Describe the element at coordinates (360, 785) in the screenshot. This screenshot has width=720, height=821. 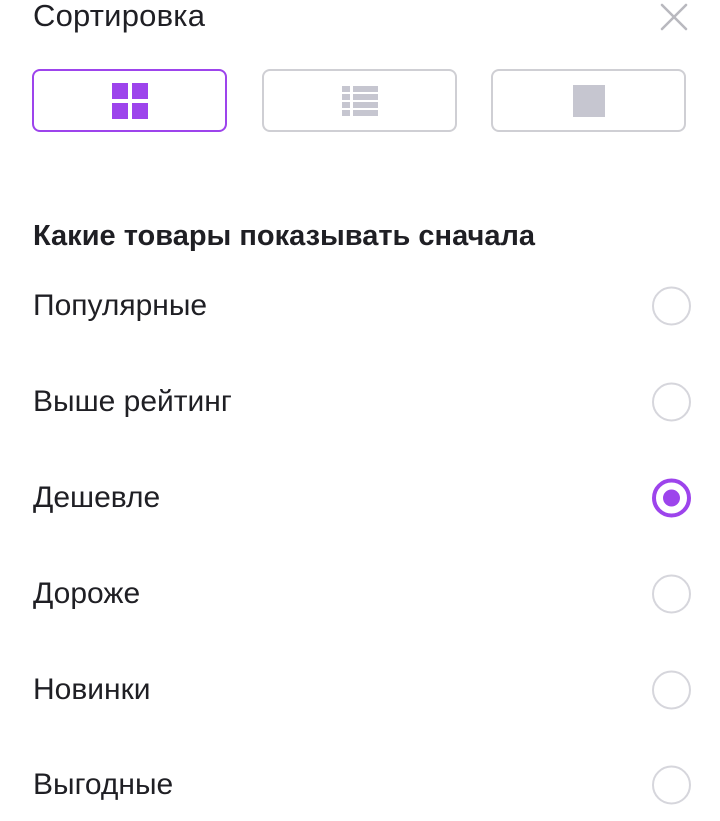
I see `sort-option-profitable: Выгодные` at that location.